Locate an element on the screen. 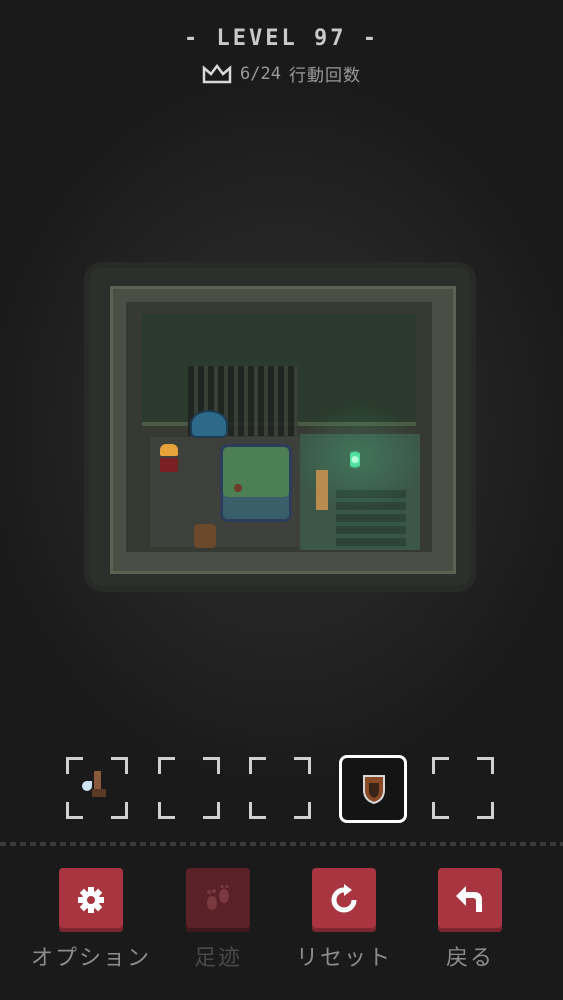  reset-button is located at coordinates (344, 900).